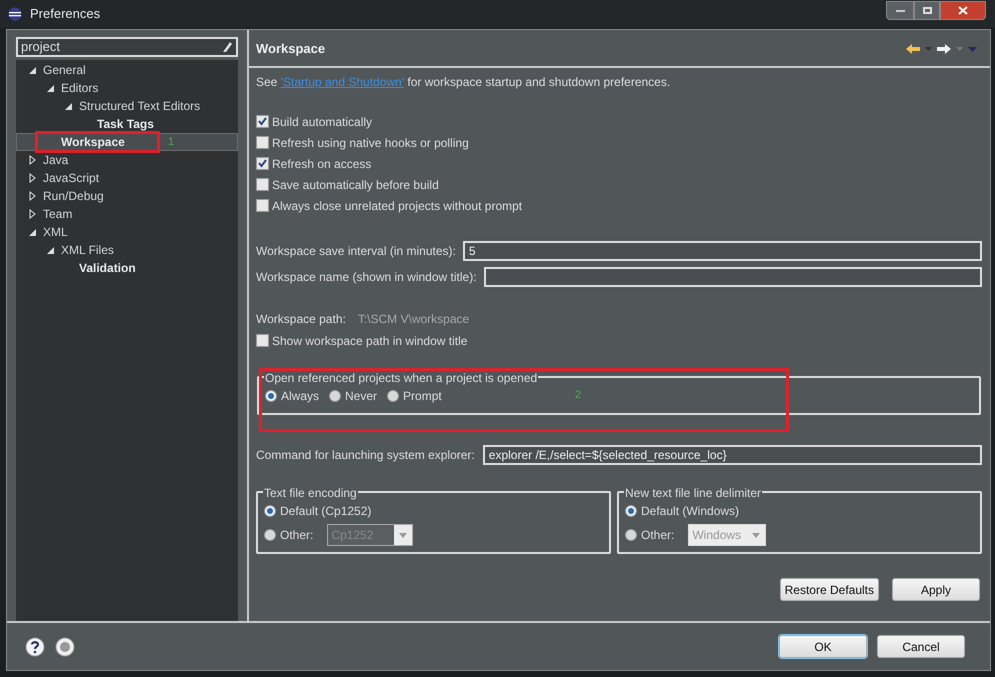 The image size is (995, 677). I want to click on close-icon, so click(963, 10).